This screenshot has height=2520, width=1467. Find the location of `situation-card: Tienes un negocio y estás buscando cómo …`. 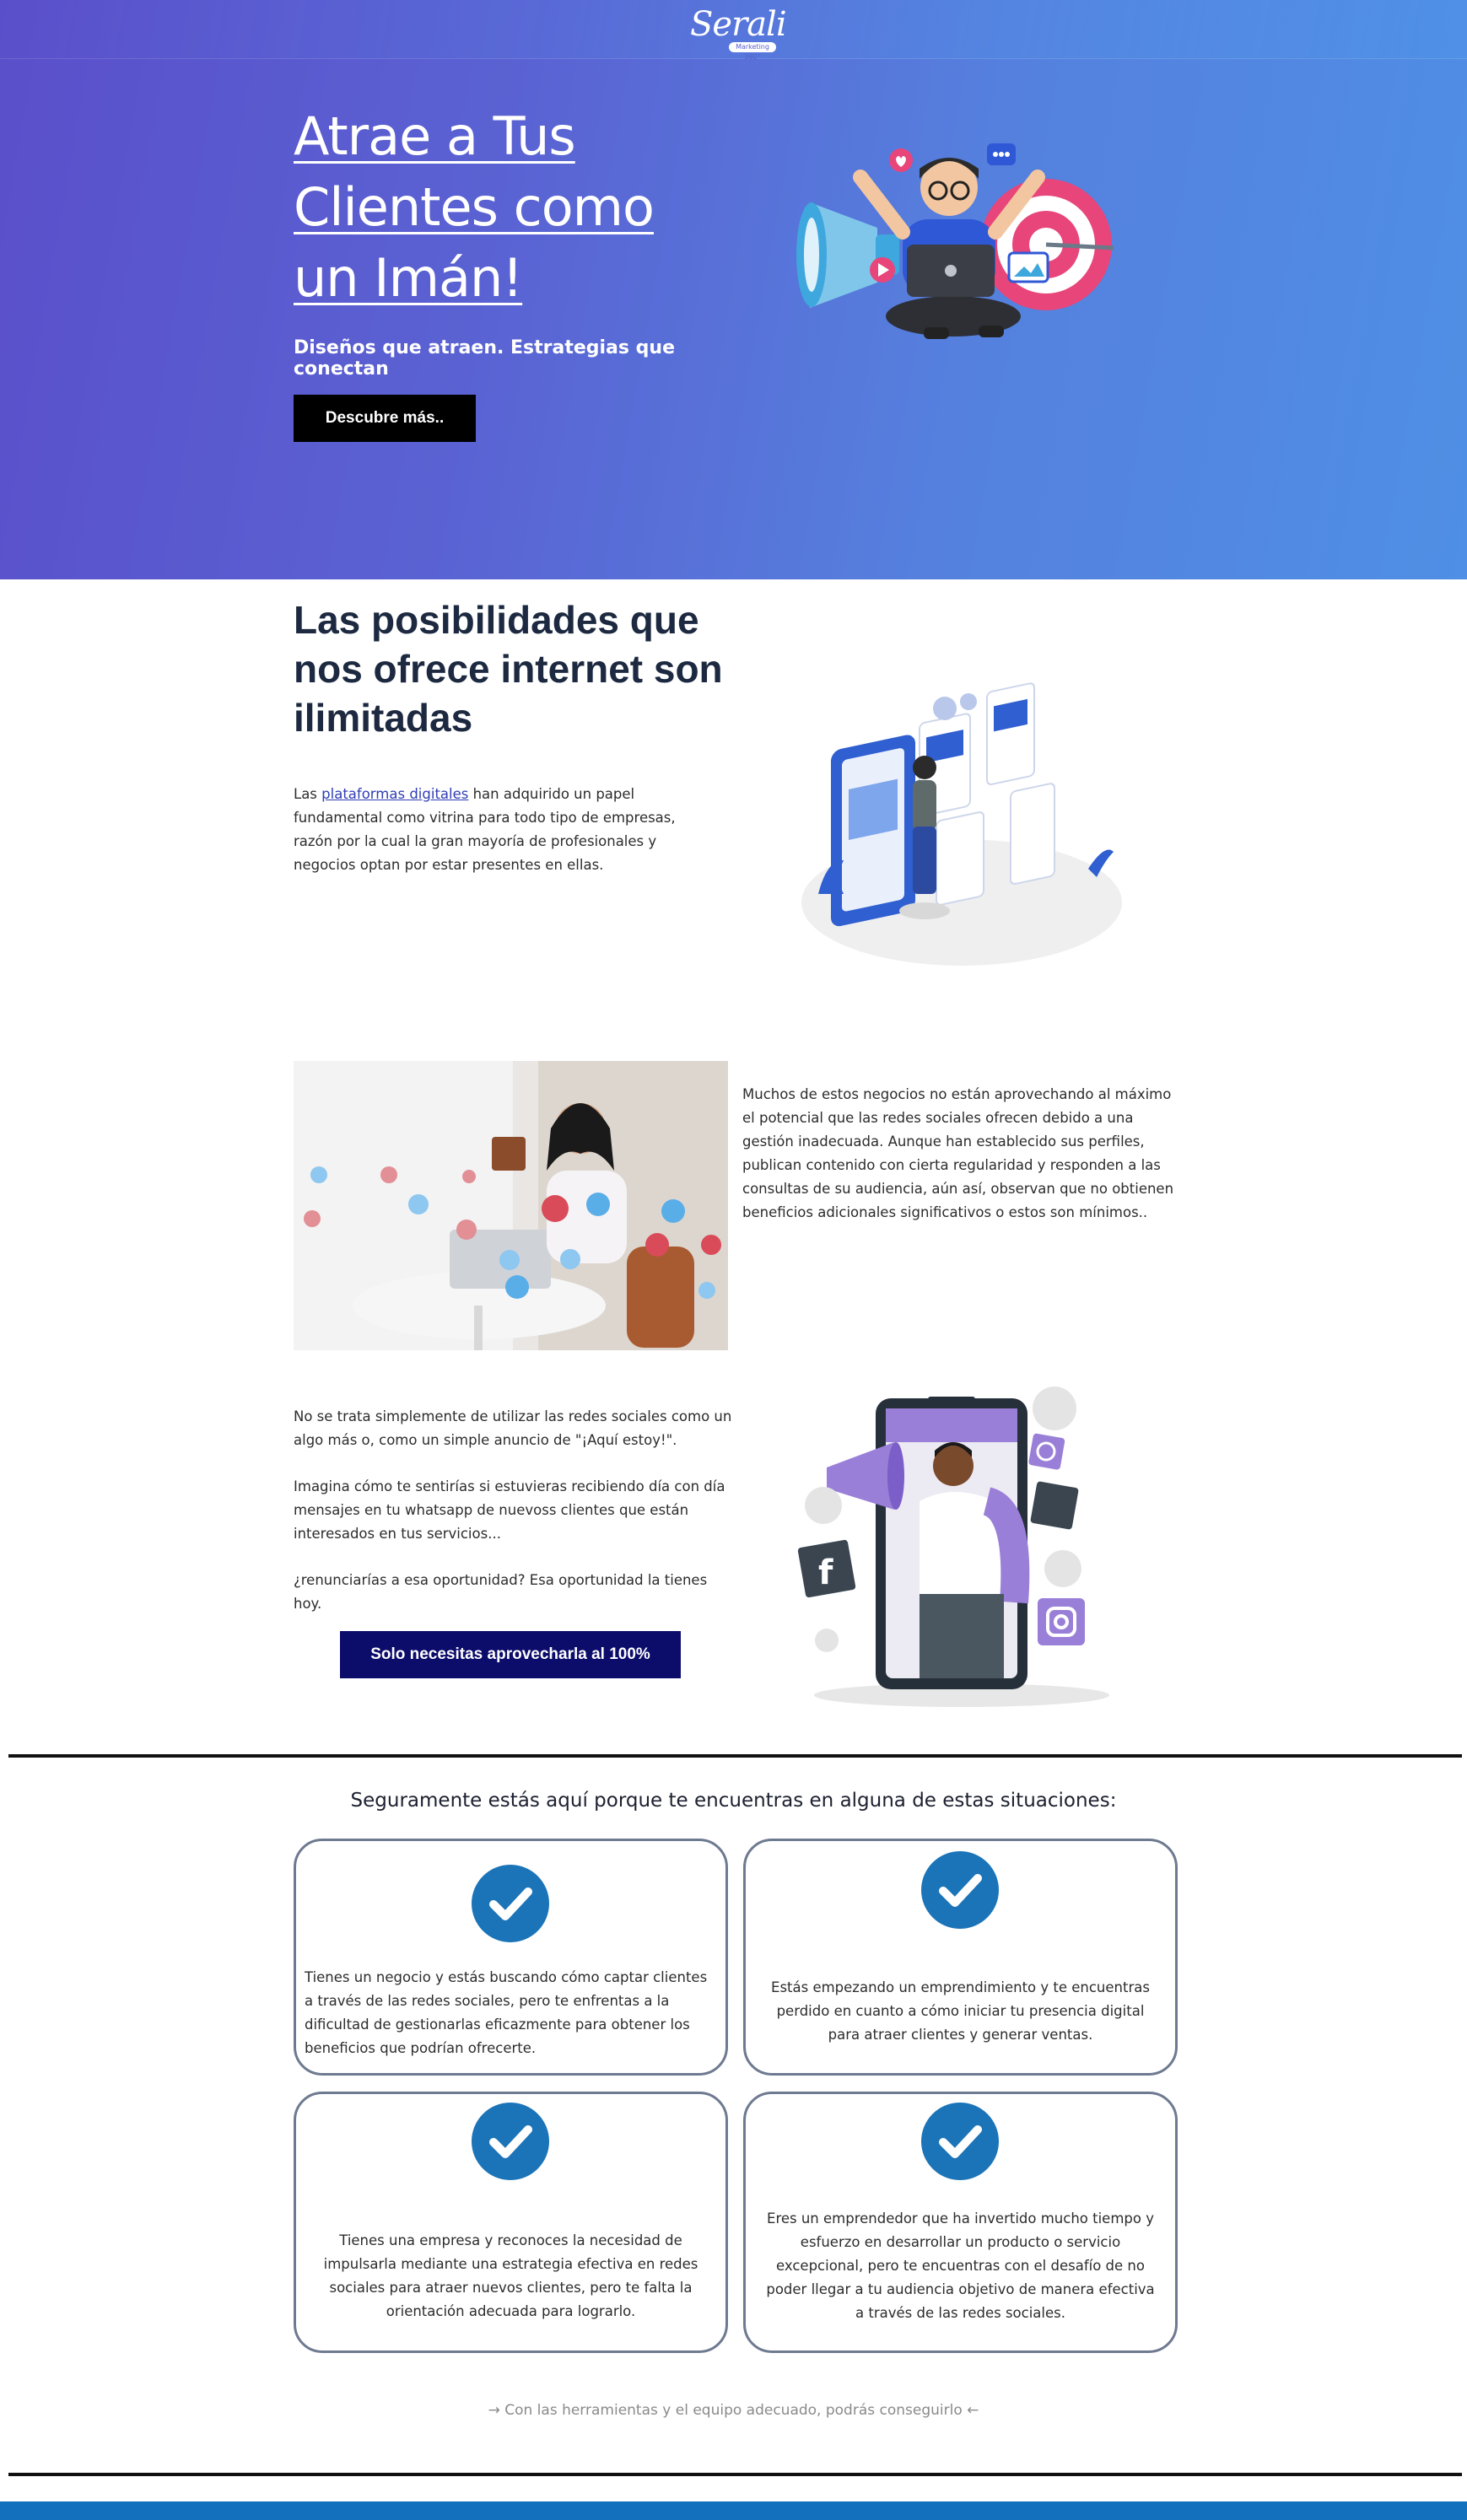

situation-card: Tienes un negocio y estás buscando cómo … is located at coordinates (511, 1957).